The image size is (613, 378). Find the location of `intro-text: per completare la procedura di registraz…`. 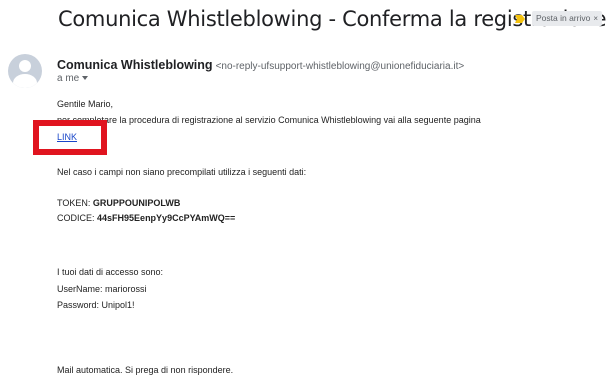

intro-text: per completare la procedura di registraz… is located at coordinates (269, 120).